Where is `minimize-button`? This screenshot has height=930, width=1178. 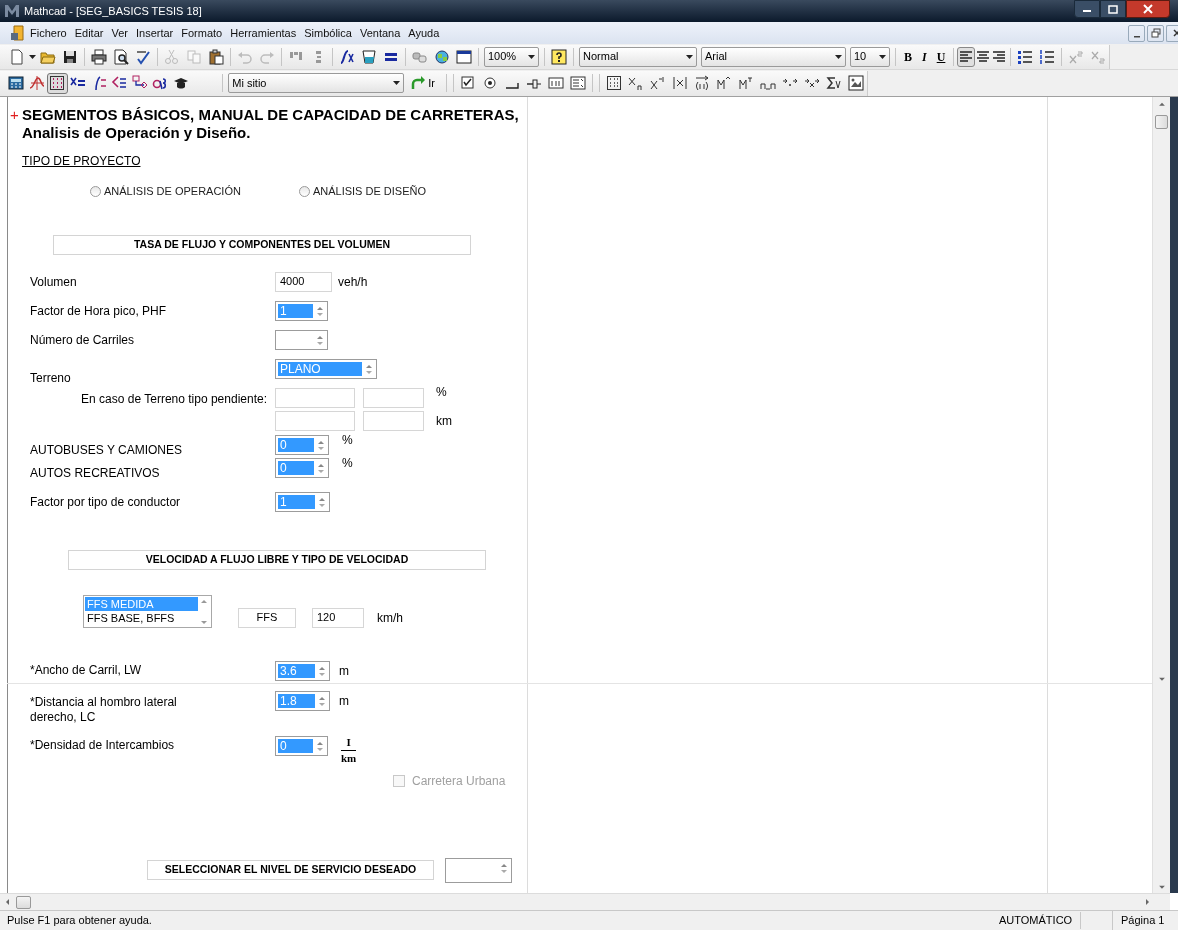
minimize-button is located at coordinates (1087, 9).